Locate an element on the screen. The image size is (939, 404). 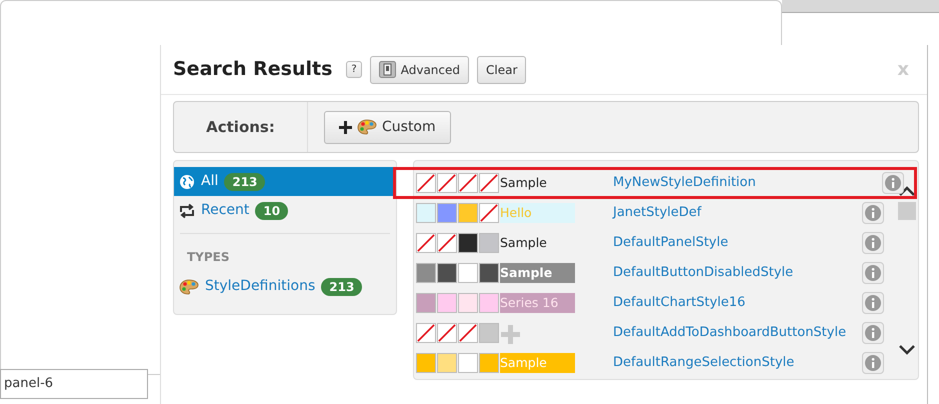
style-sample: Series 16 is located at coordinates (529, 302).